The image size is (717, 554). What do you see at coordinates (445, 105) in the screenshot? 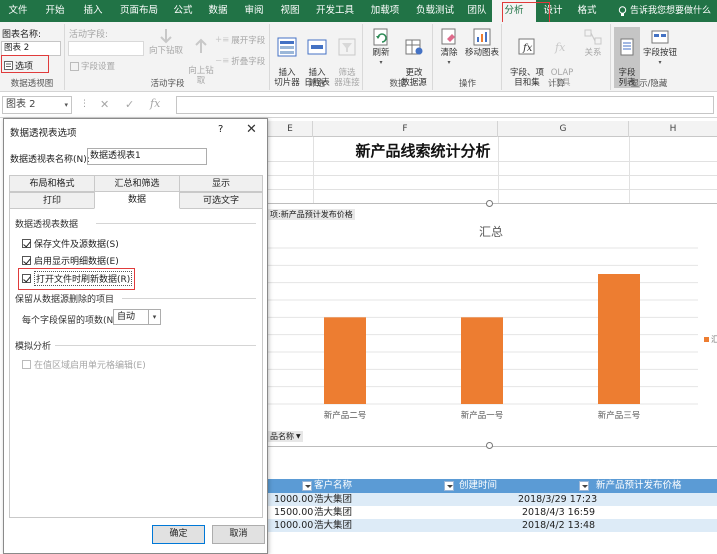
I see `formula-input` at bounding box center [445, 105].